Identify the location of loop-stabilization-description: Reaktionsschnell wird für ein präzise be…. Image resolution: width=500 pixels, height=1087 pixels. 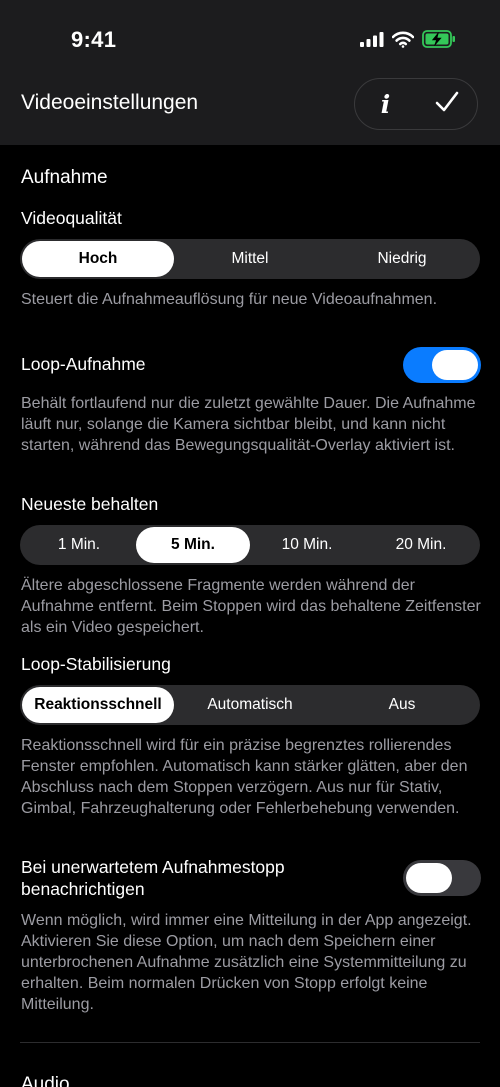
(244, 777).